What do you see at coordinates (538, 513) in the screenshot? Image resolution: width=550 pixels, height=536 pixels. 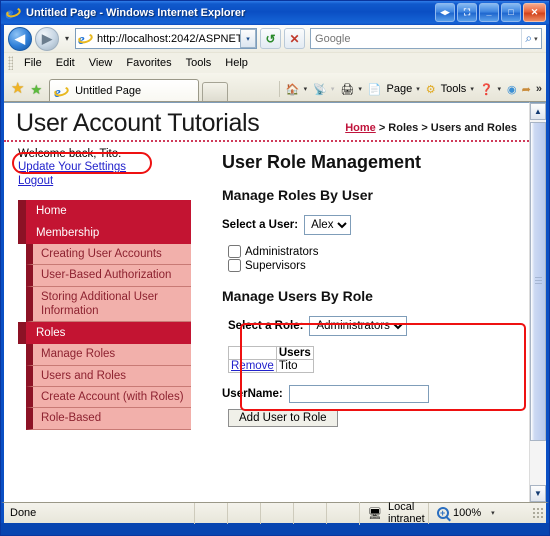 I see `window-resize-grip` at bounding box center [538, 513].